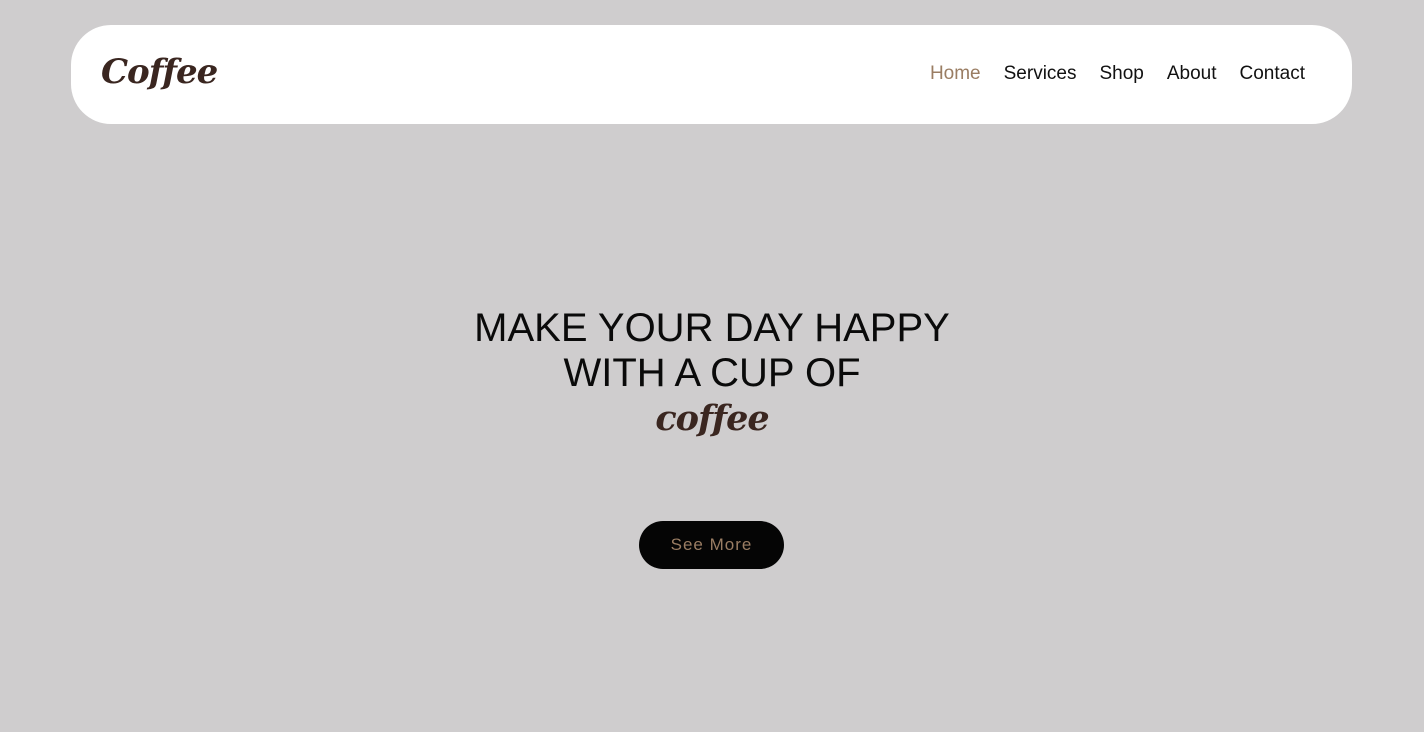  What do you see at coordinates (159, 72) in the screenshot?
I see `site-logo: Coffee` at bounding box center [159, 72].